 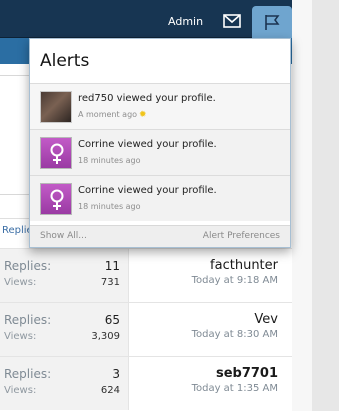 I want to click on last-post-time: Today at 1:35 AM, so click(x=235, y=388).